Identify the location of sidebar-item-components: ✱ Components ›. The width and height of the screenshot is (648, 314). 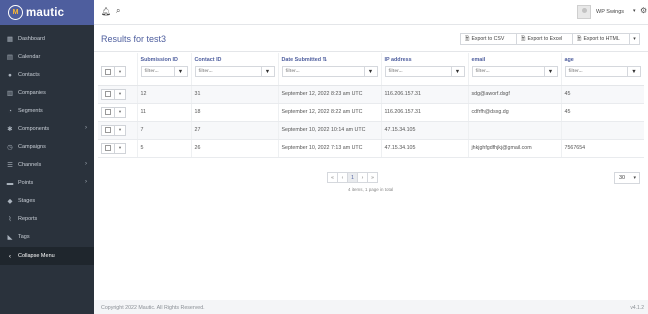
(47, 129).